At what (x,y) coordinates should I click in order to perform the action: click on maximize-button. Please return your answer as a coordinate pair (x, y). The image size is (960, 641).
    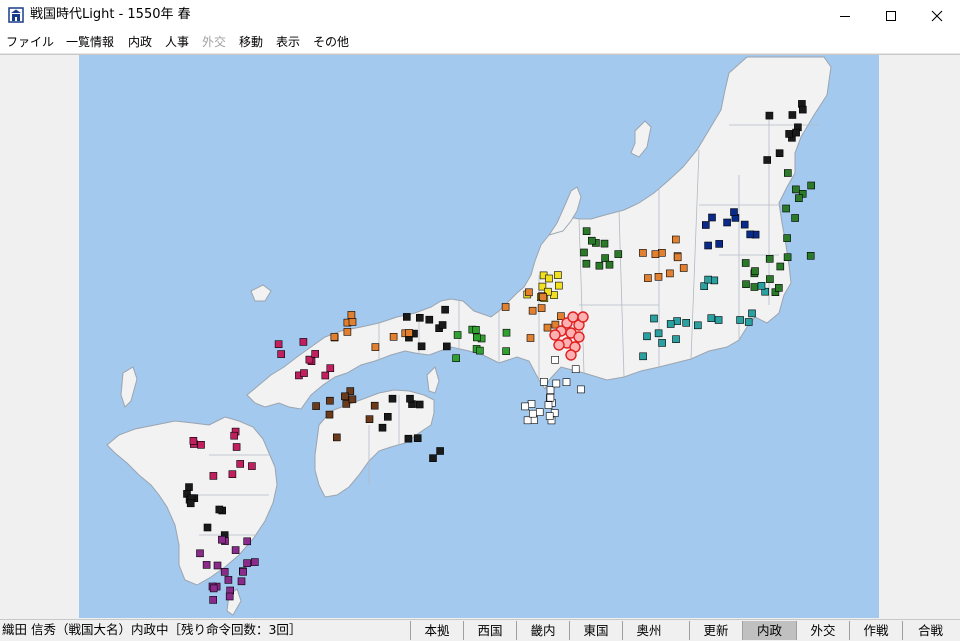
    Looking at the image, I should click on (891, 15).